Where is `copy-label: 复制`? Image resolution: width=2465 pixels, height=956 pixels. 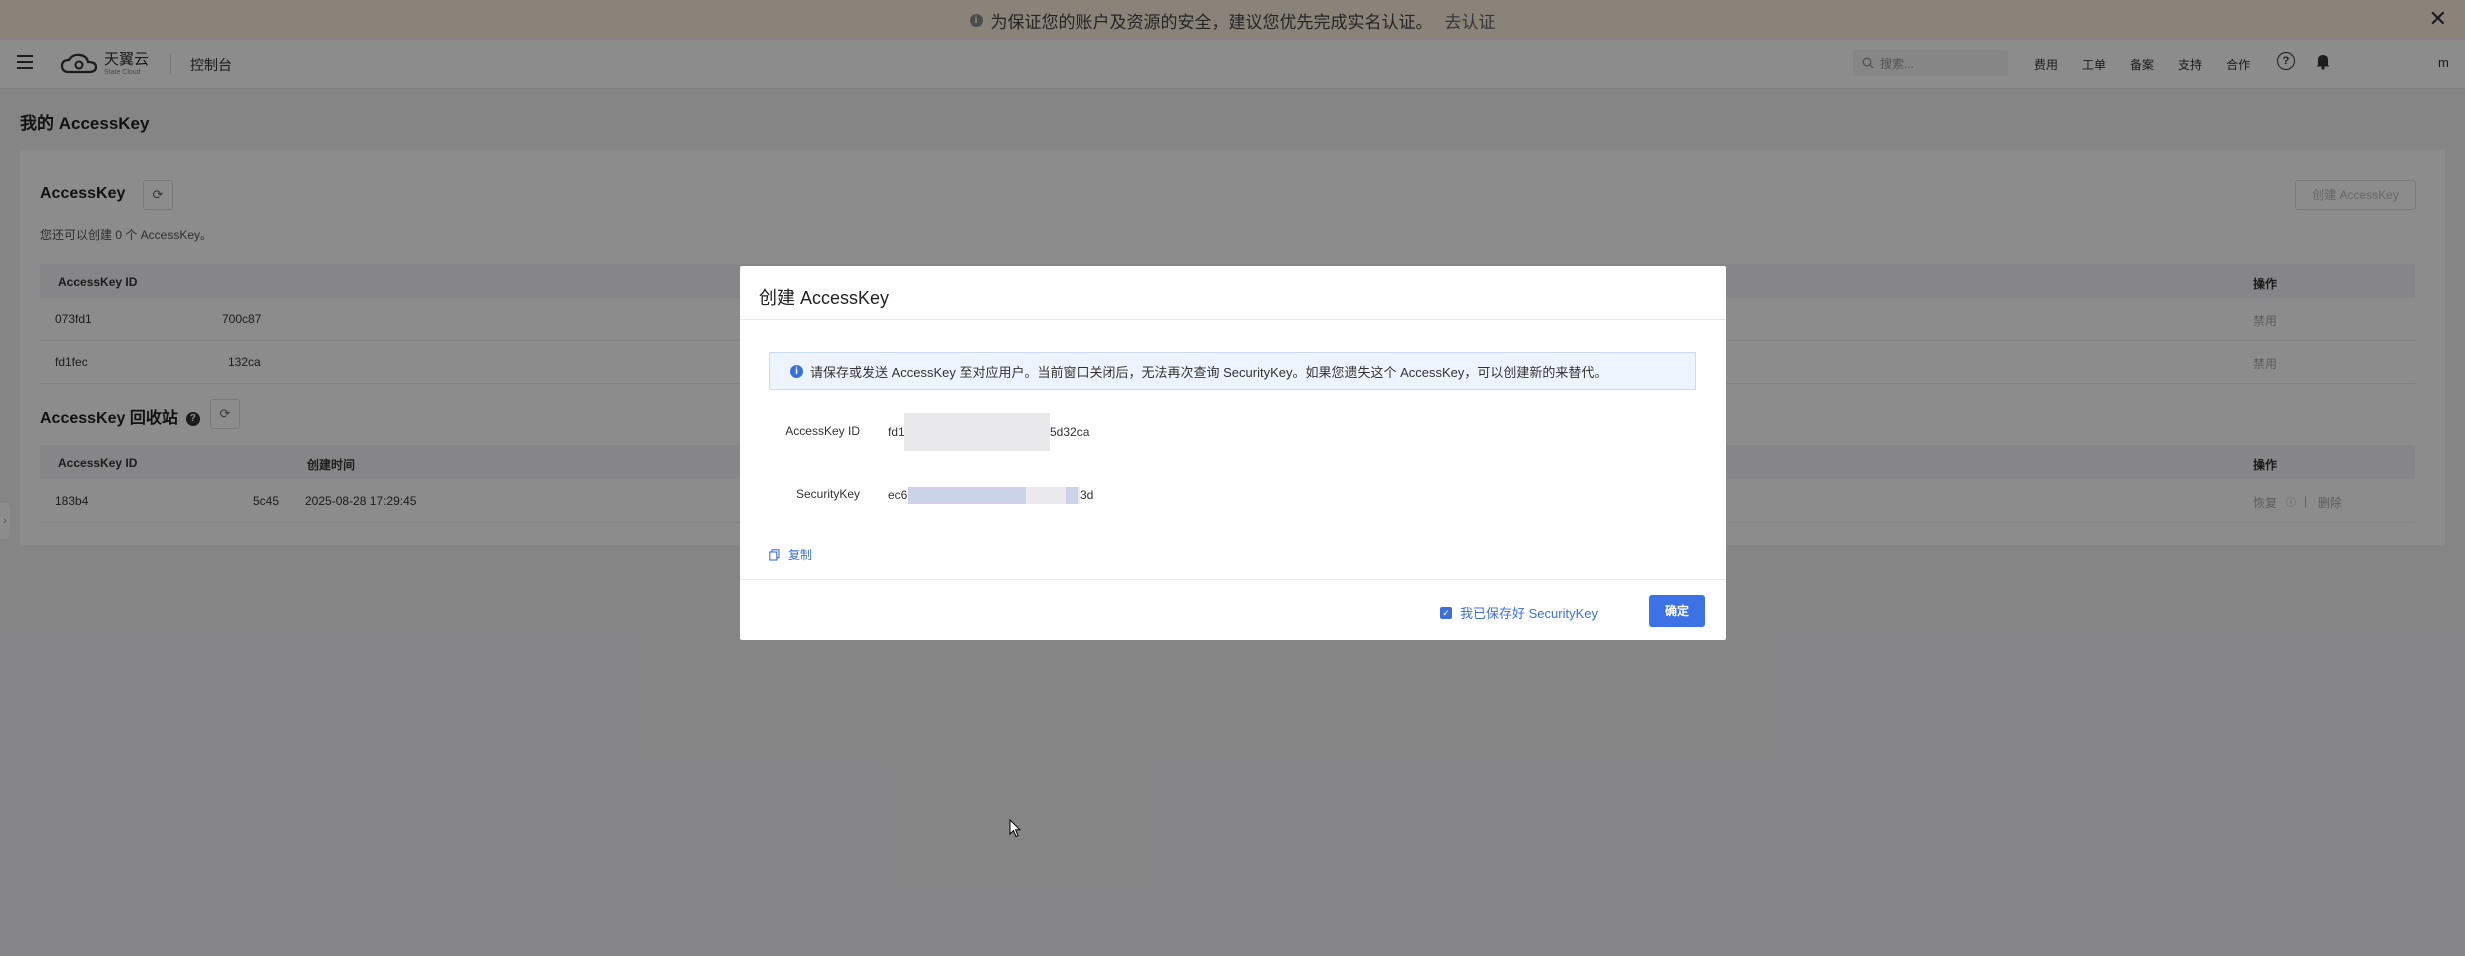 copy-label: 复制 is located at coordinates (800, 555).